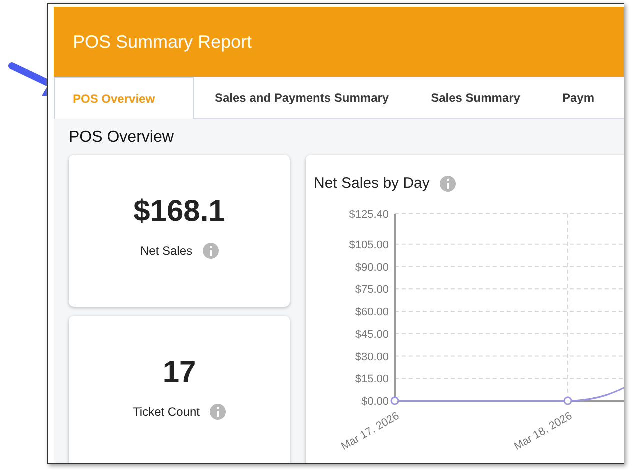  I want to click on kpi-label: Net Sales, so click(166, 251).